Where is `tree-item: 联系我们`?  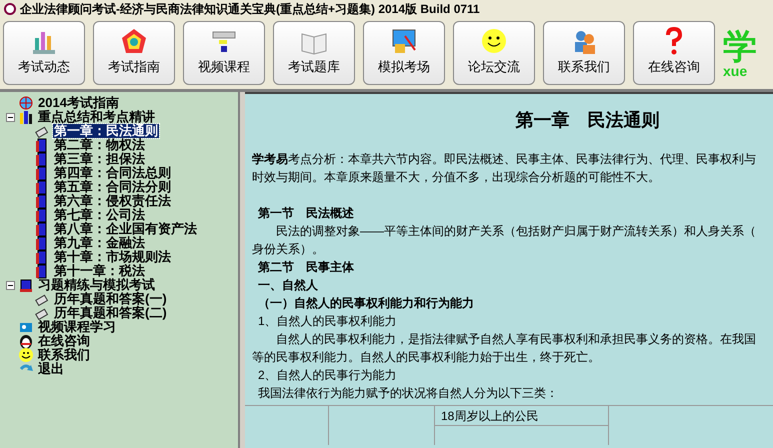
tree-item: 联系我们 is located at coordinates (64, 355).